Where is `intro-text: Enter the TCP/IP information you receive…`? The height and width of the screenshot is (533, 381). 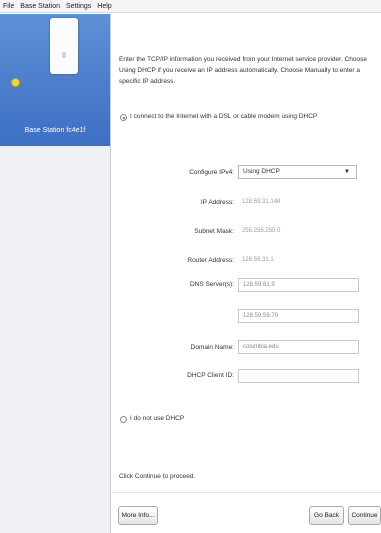
intro-text: Enter the TCP/IP information you receive… is located at coordinates (243, 70).